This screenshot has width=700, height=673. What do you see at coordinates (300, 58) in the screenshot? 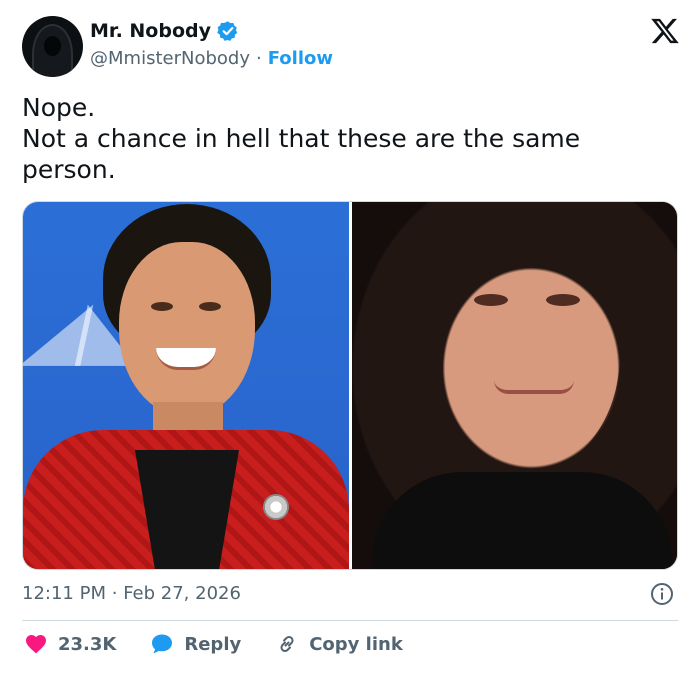
I see `follow-button: Follow` at bounding box center [300, 58].